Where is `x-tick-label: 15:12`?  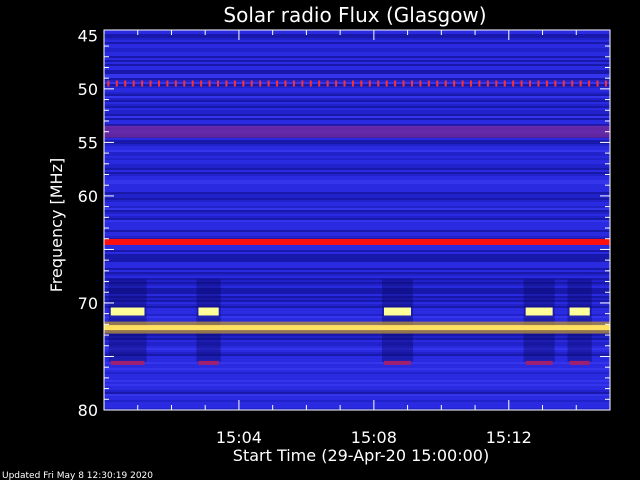 x-tick-label: 15:12 is located at coordinates (509, 437).